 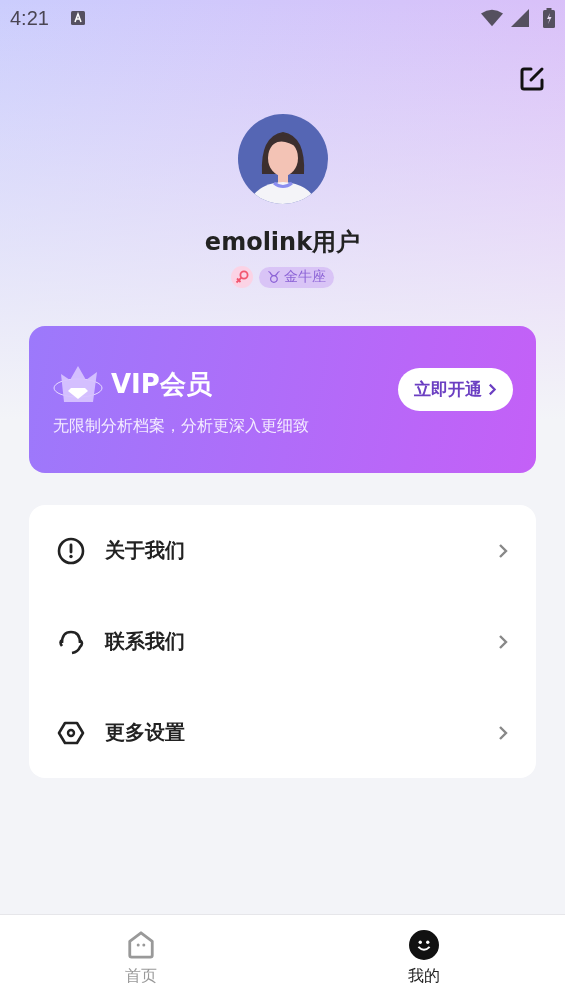 What do you see at coordinates (145, 732) in the screenshot?
I see `menu-label: 更多设置` at bounding box center [145, 732].